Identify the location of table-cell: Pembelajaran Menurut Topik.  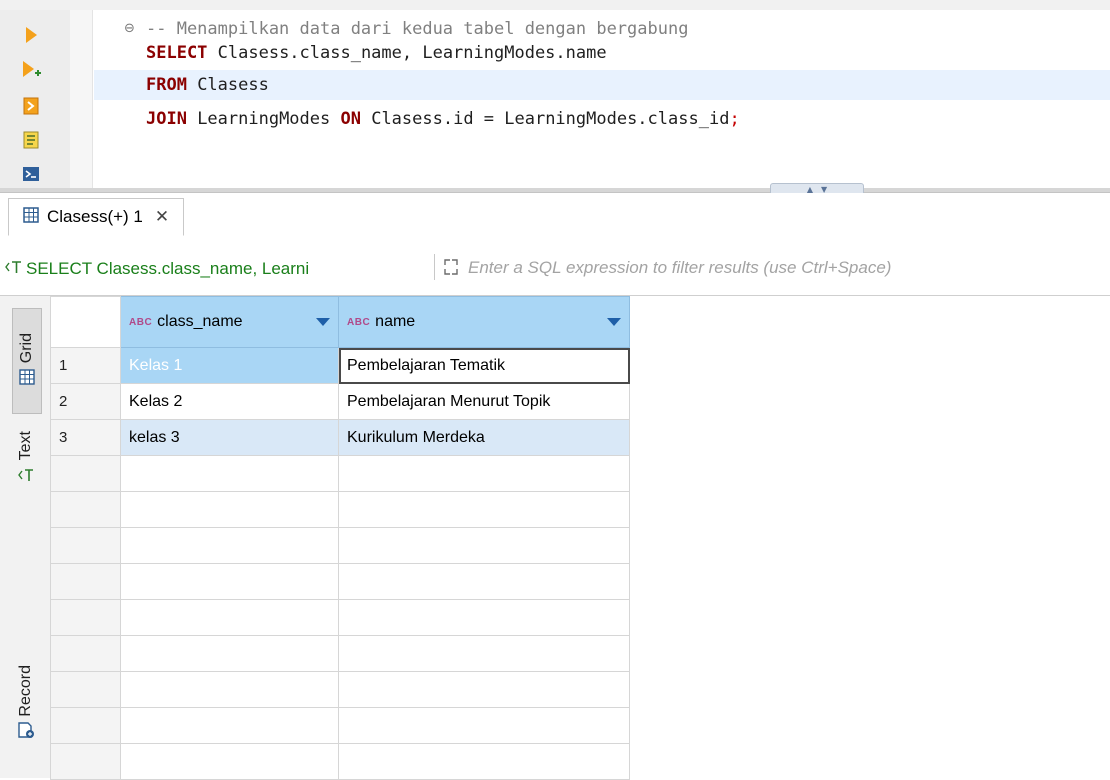
(484, 401).